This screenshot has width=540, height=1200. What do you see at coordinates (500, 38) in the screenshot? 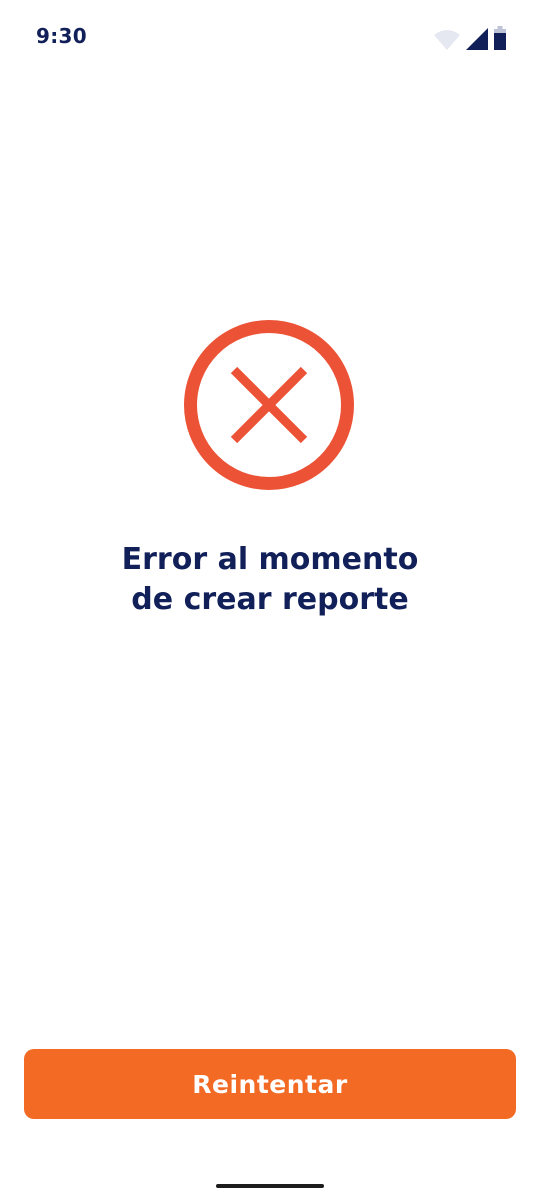
I see `battery-icon` at bounding box center [500, 38].